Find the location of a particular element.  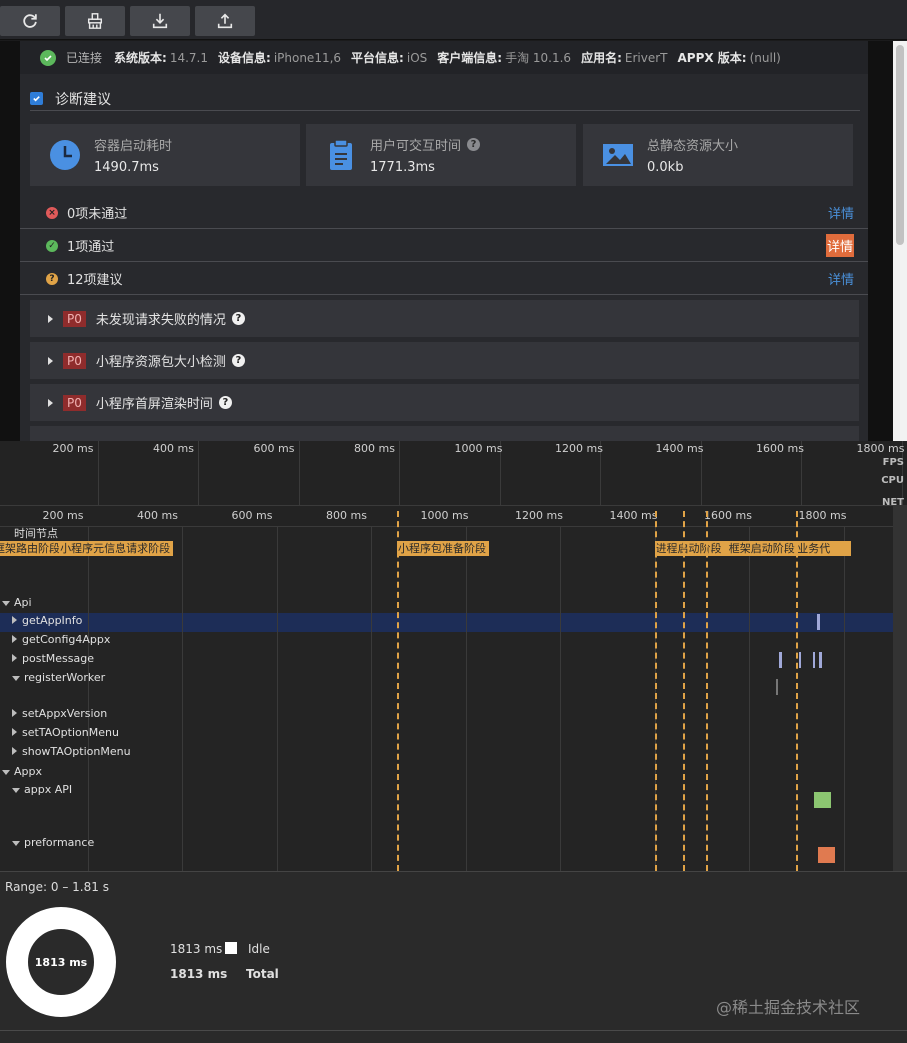

phase-marker: 业务代 is located at coordinates (823, 548).